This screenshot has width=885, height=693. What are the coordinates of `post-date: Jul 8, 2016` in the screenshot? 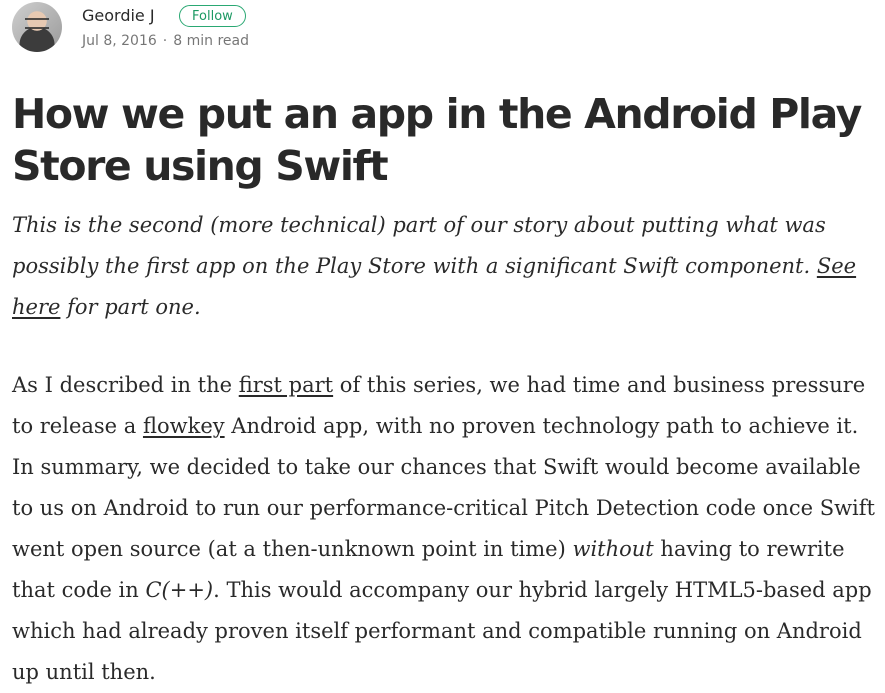 It's located at (119, 41).